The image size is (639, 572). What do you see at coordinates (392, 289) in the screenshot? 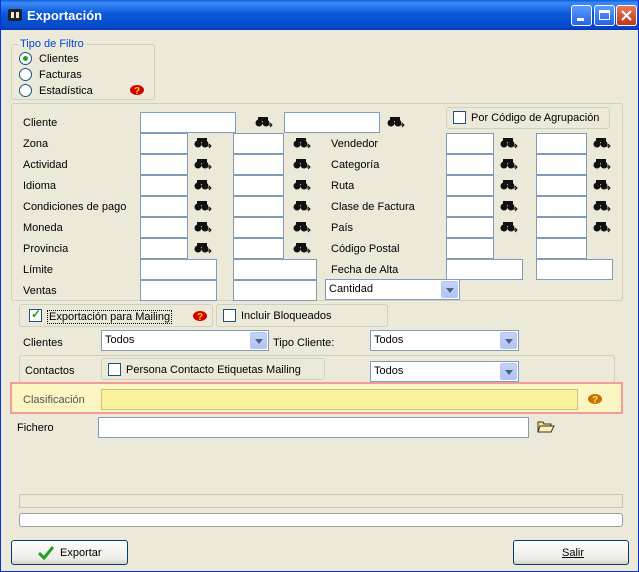
I see `ventas-combo: Cantidad` at bounding box center [392, 289].